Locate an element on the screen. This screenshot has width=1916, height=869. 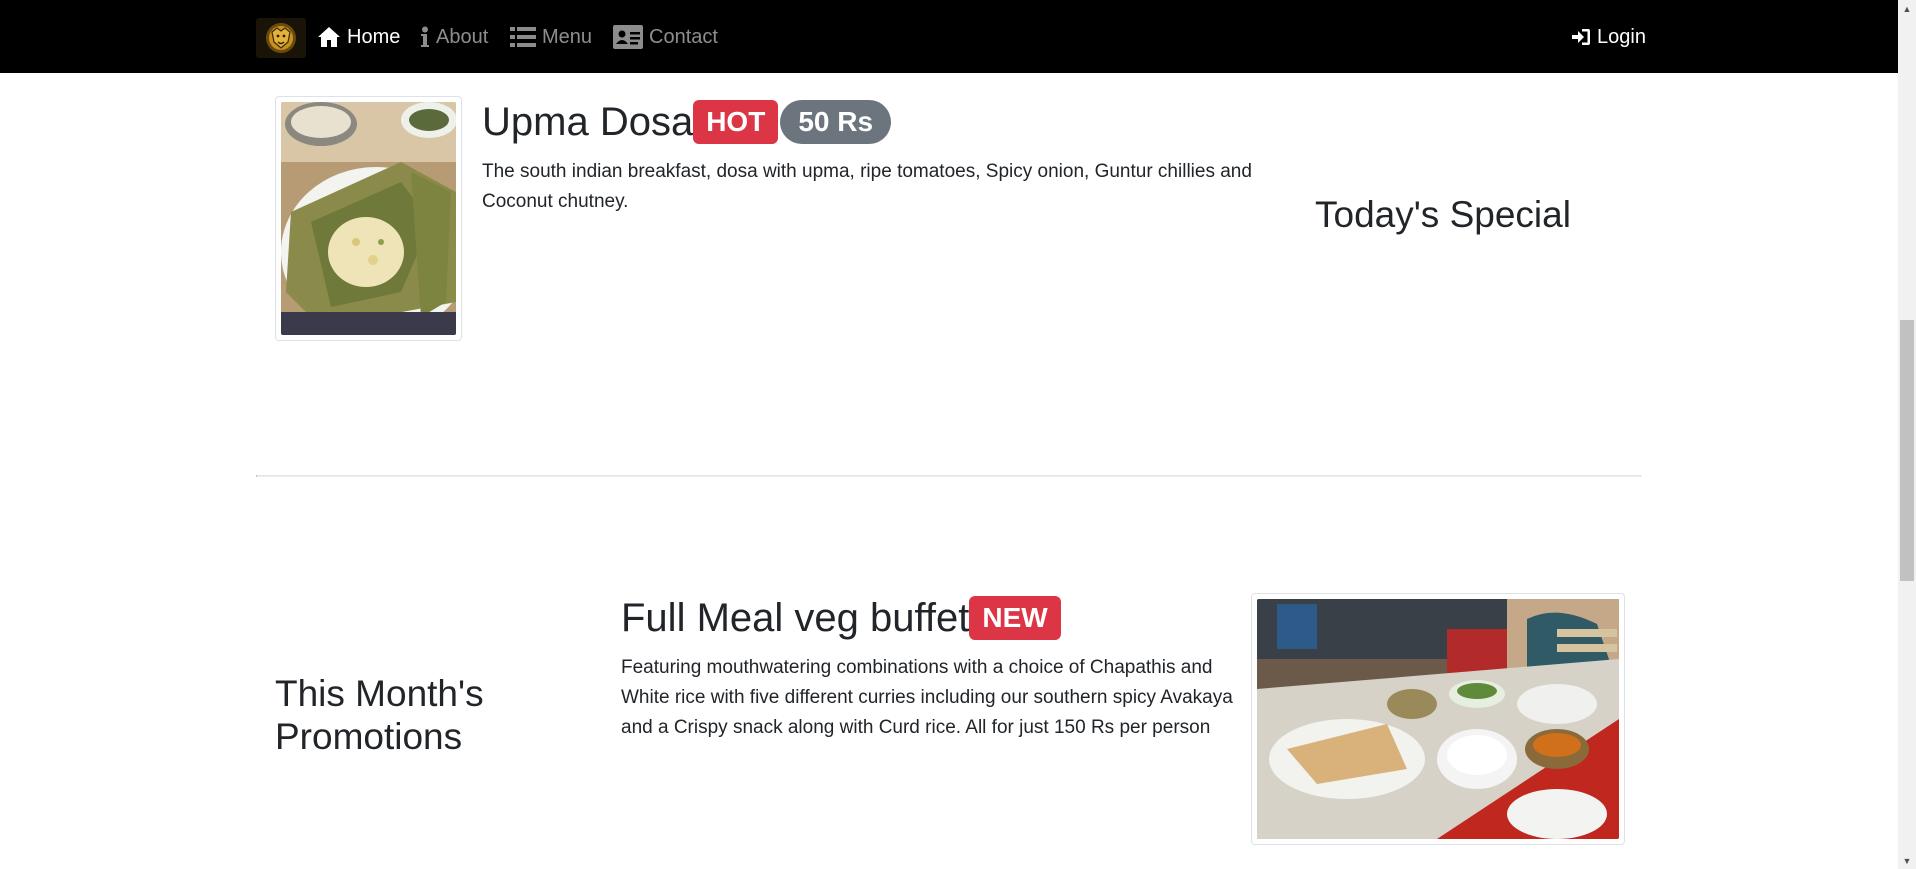
upma-dosa-image is located at coordinates (368, 218).